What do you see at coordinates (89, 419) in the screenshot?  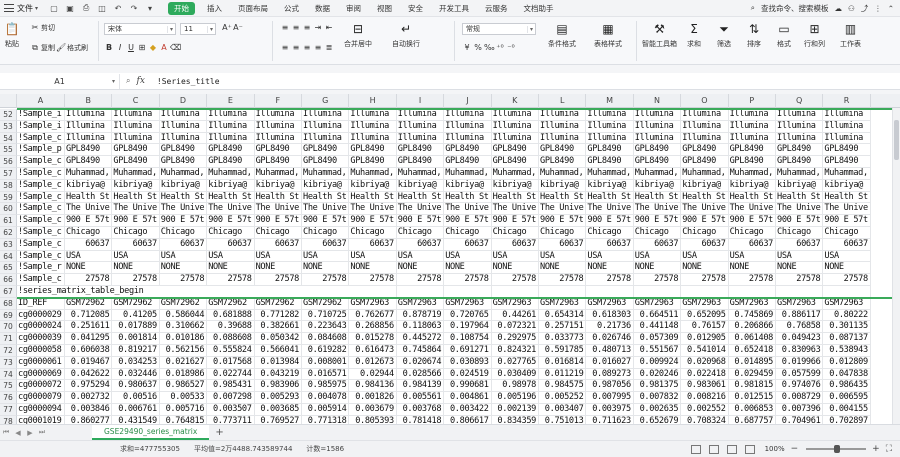 I see `grid-cell: 0.860277` at bounding box center [89, 419].